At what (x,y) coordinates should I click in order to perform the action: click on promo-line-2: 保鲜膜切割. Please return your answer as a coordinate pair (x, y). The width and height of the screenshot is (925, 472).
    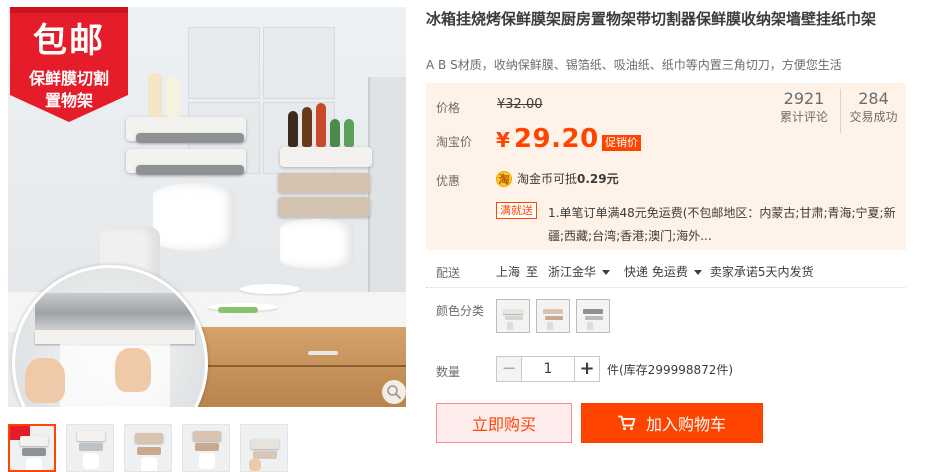
    Looking at the image, I should click on (68, 78).